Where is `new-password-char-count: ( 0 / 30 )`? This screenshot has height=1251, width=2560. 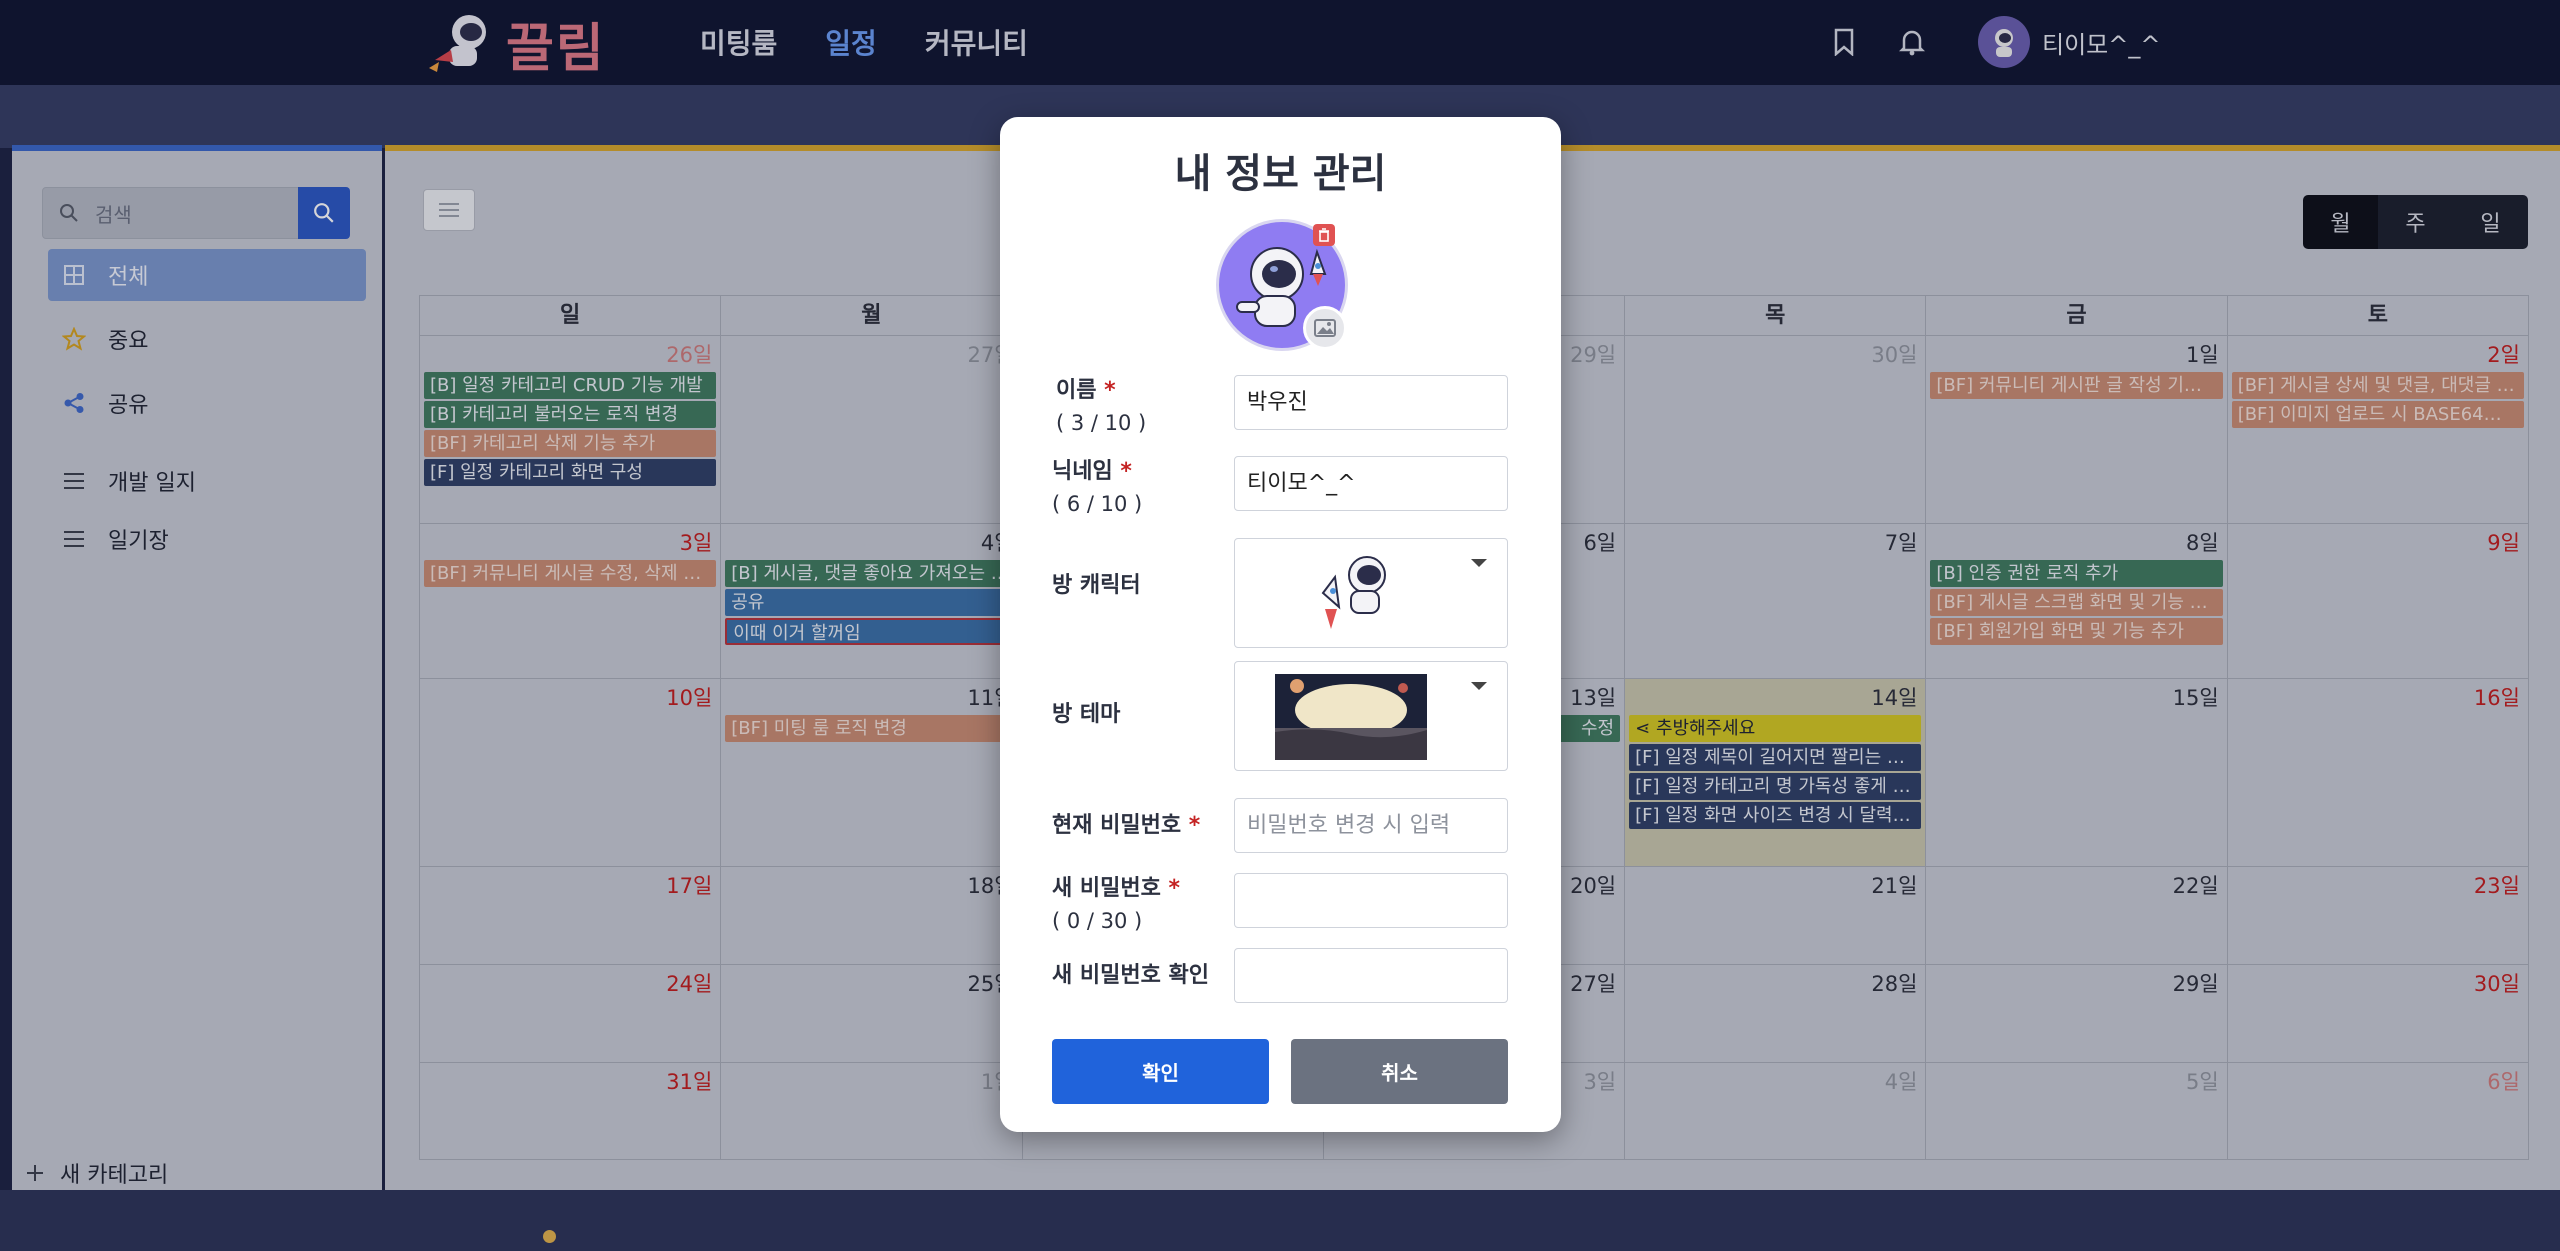
new-password-char-count: ( 0 / 30 ) is located at coordinates (1097, 921).